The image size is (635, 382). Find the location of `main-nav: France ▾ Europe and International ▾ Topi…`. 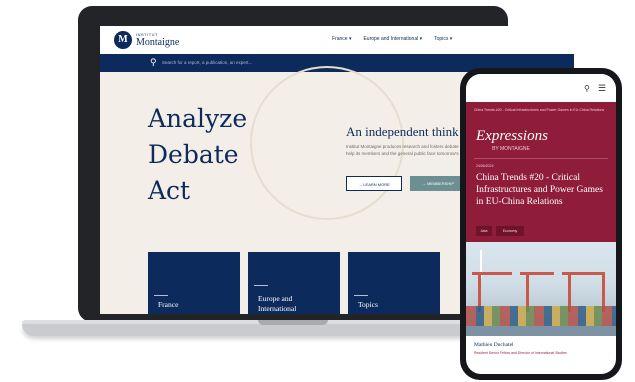

main-nav: France ▾ Europe and International ▾ Topi… is located at coordinates (392, 39).